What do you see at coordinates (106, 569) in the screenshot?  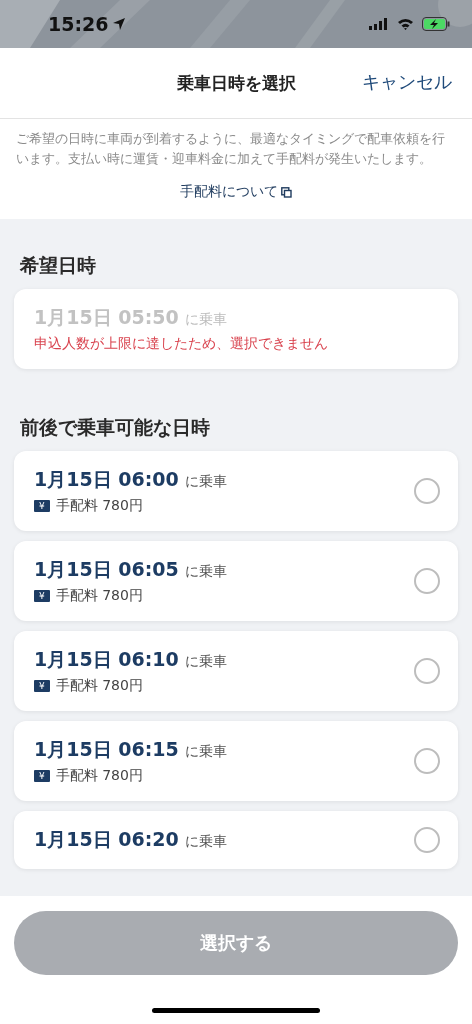 I see `slot-datetime: 1月15日 06:05` at bounding box center [106, 569].